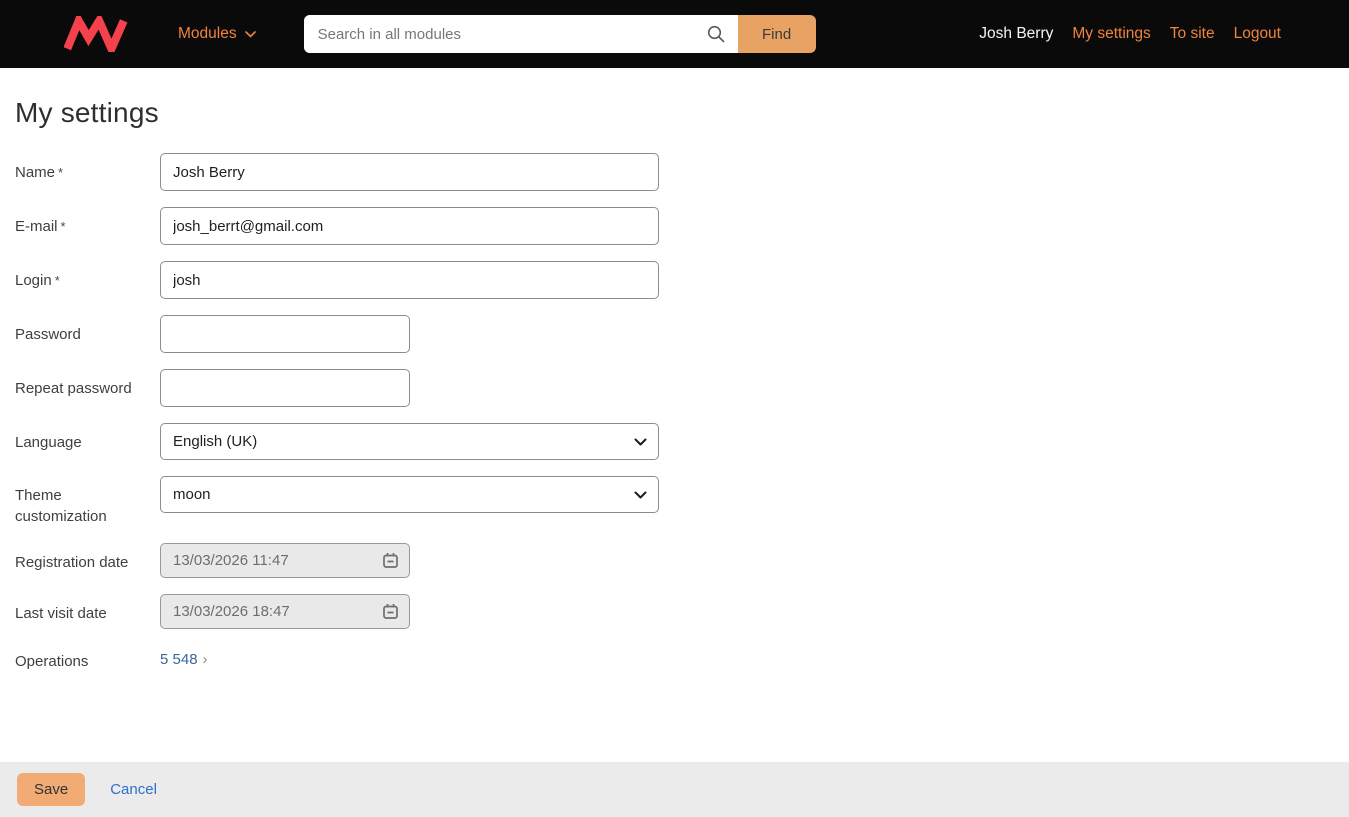  I want to click on language-select-wrap: English (UK), so click(409, 441).